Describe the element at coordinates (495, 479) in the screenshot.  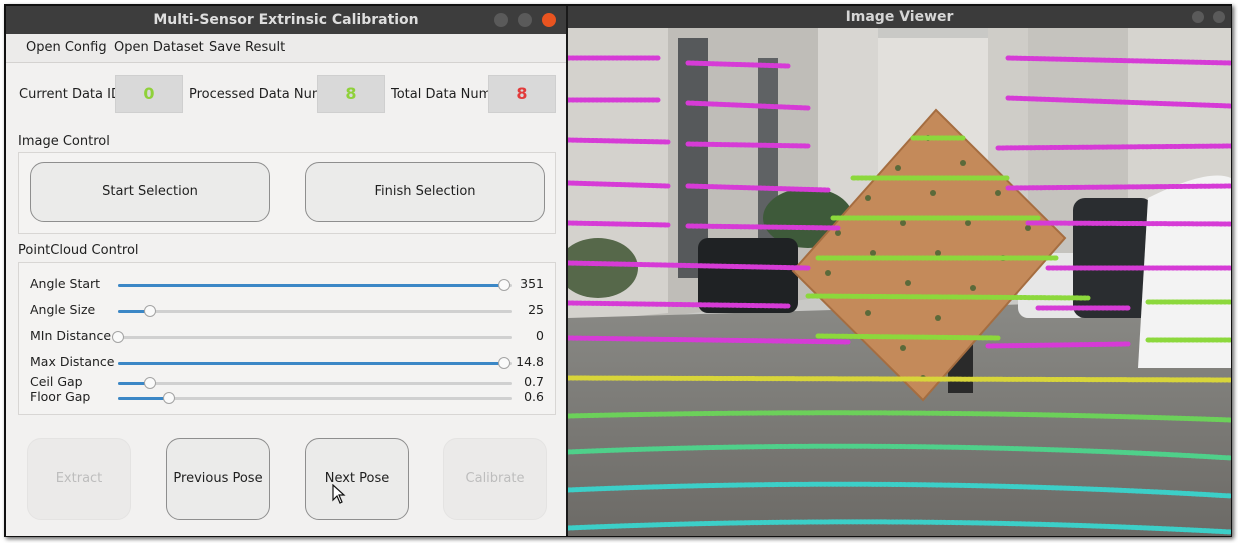
I see `calibrate-button: Calibrate` at that location.